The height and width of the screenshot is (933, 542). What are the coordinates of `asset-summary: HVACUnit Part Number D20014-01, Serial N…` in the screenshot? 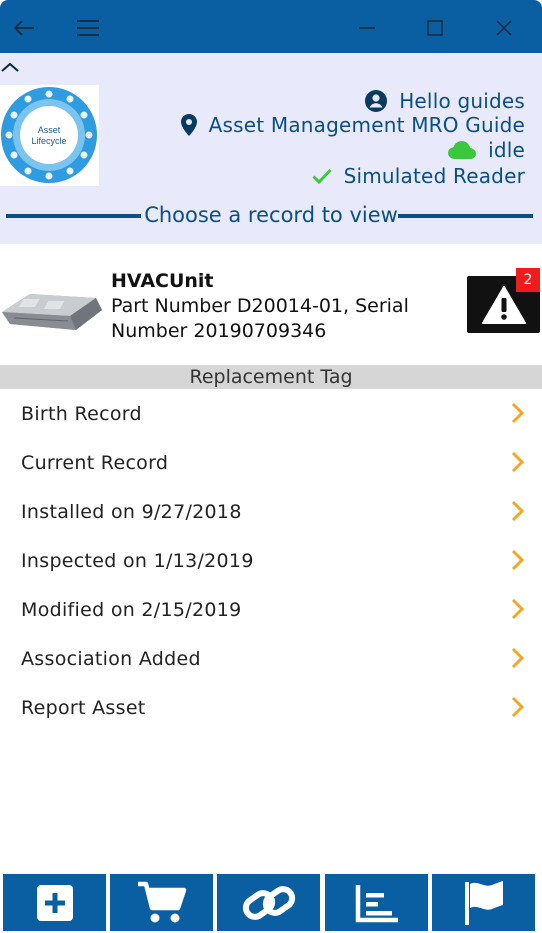 It's located at (271, 304).